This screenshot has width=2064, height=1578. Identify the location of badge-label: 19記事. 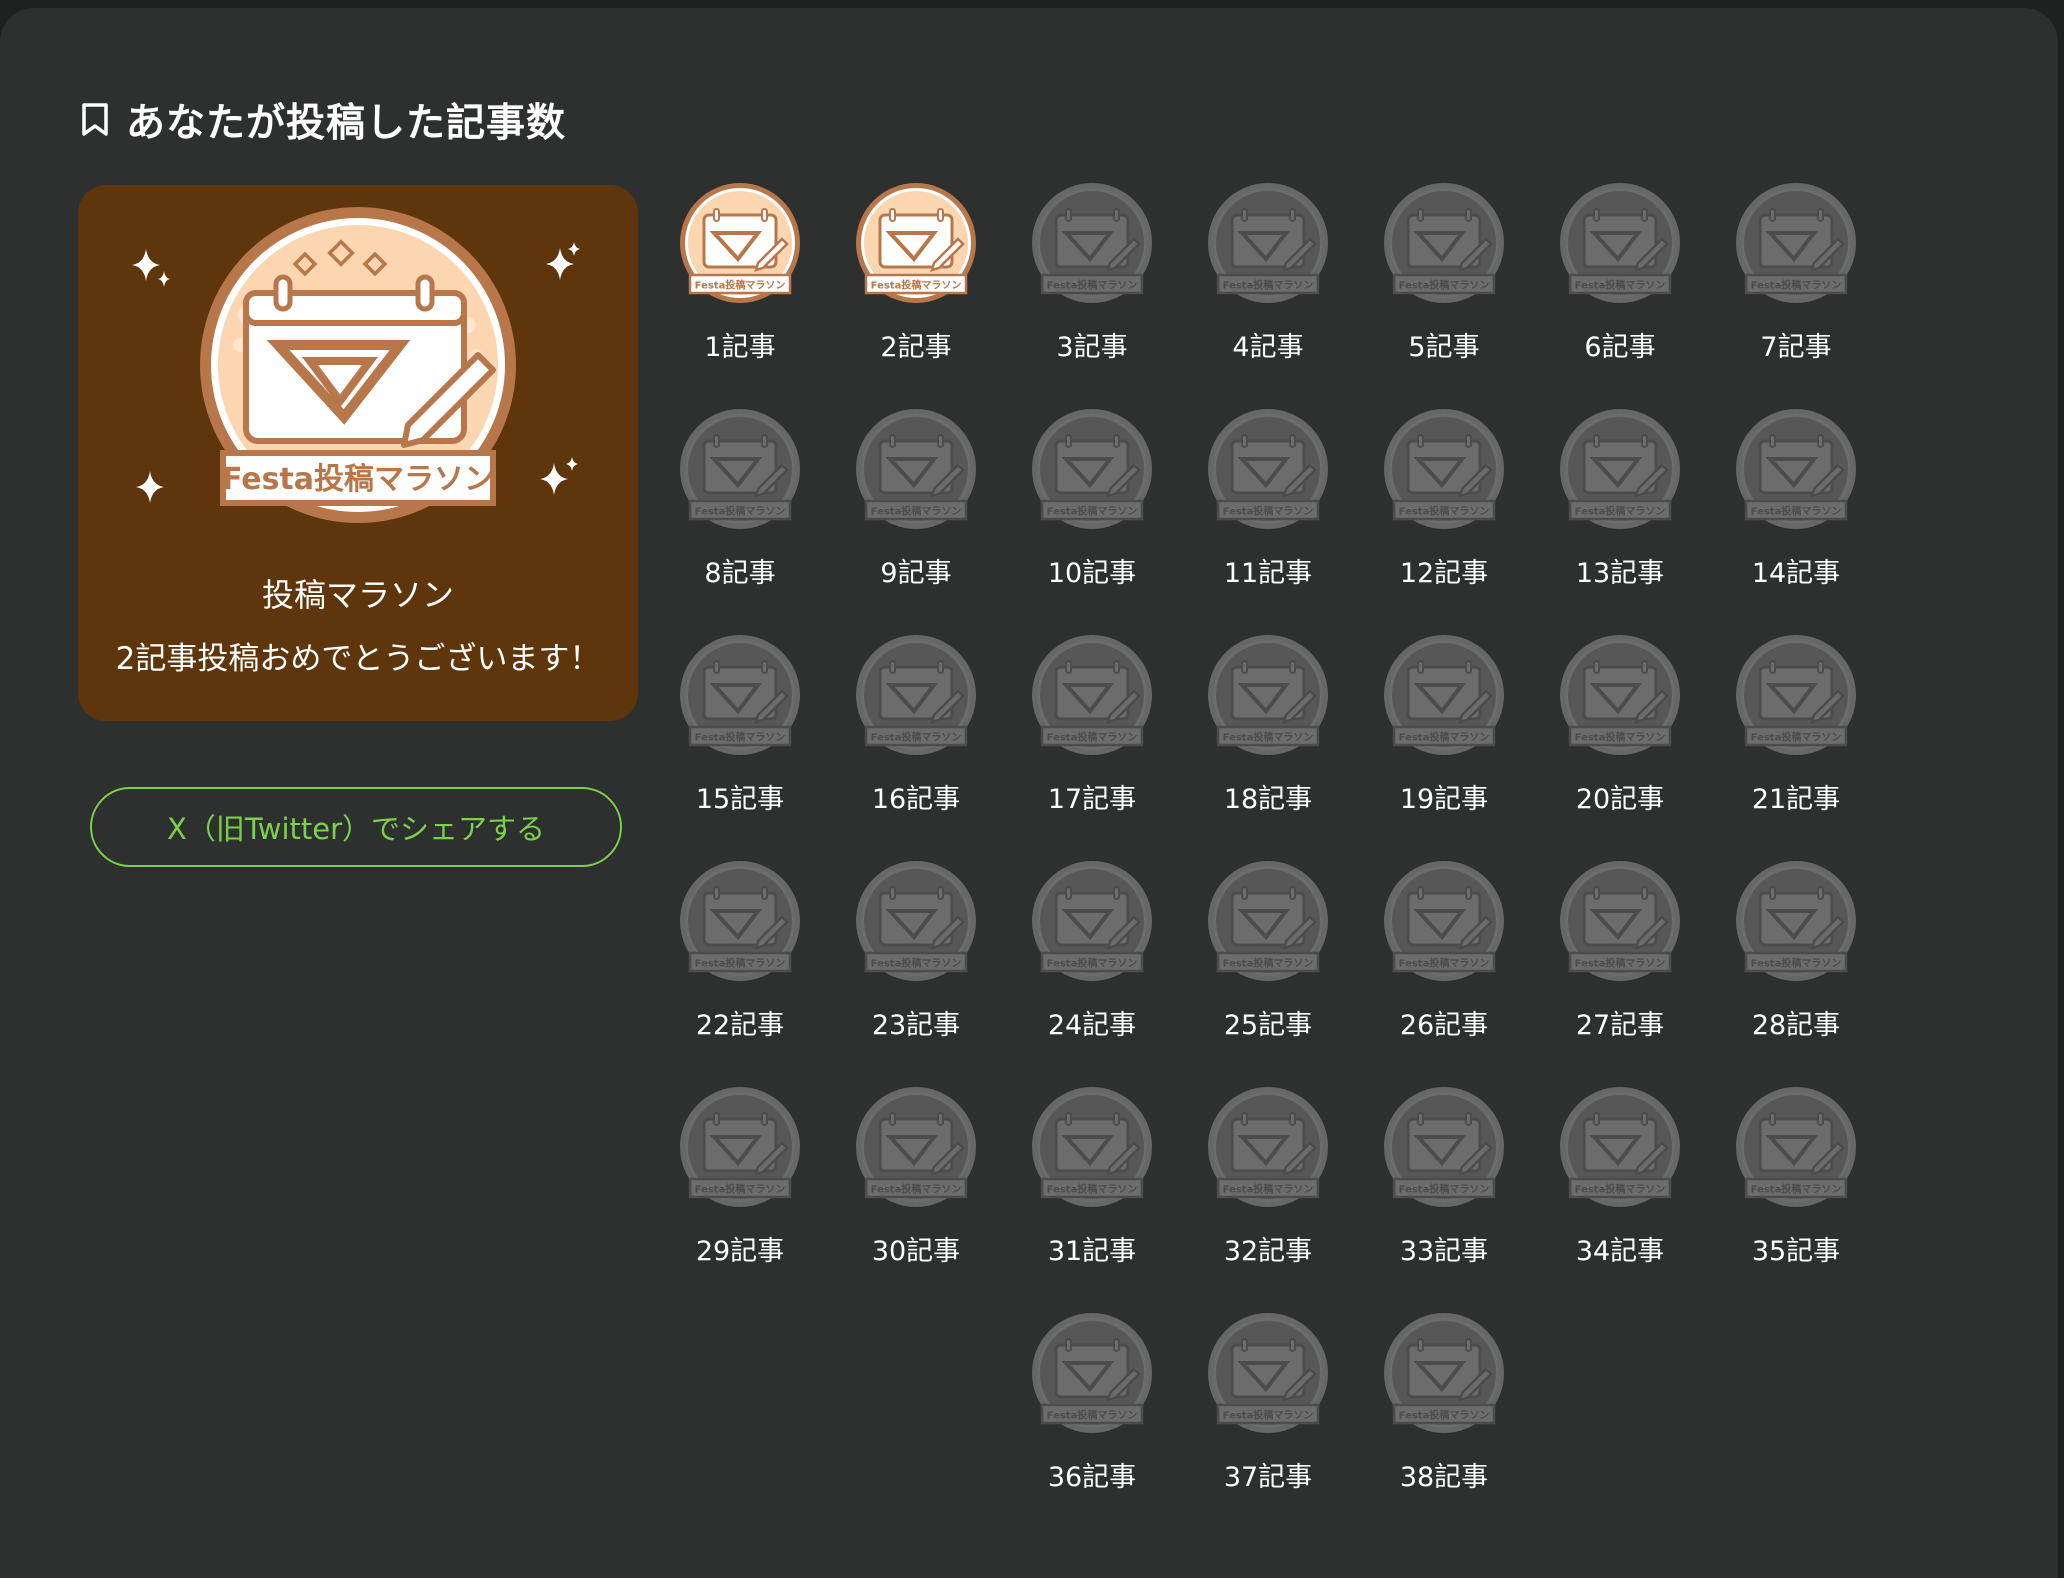
(1444, 799).